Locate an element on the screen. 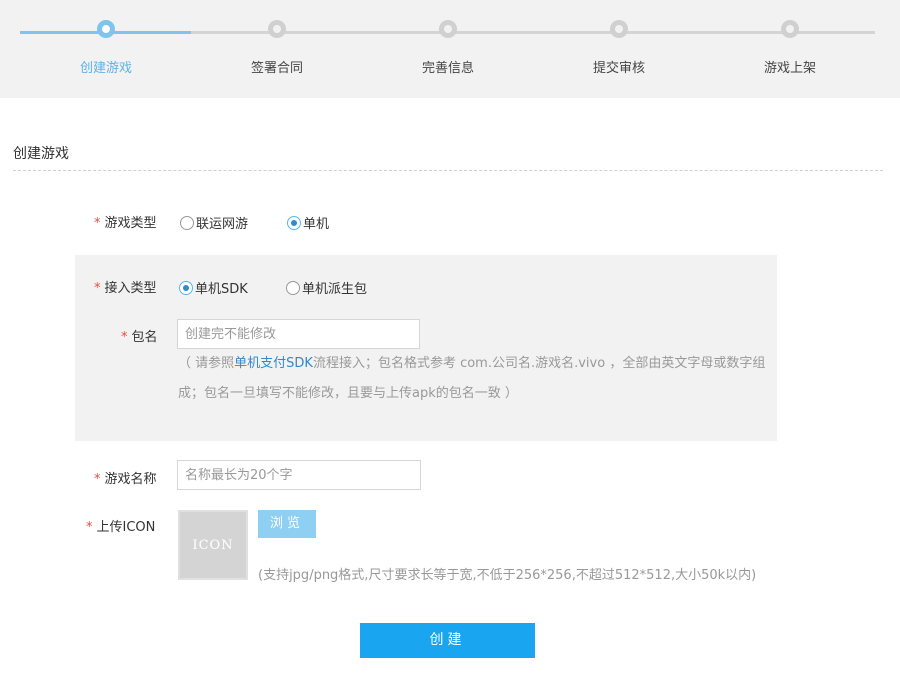  step-complete-info: 完善信息 is located at coordinates (448, 48).